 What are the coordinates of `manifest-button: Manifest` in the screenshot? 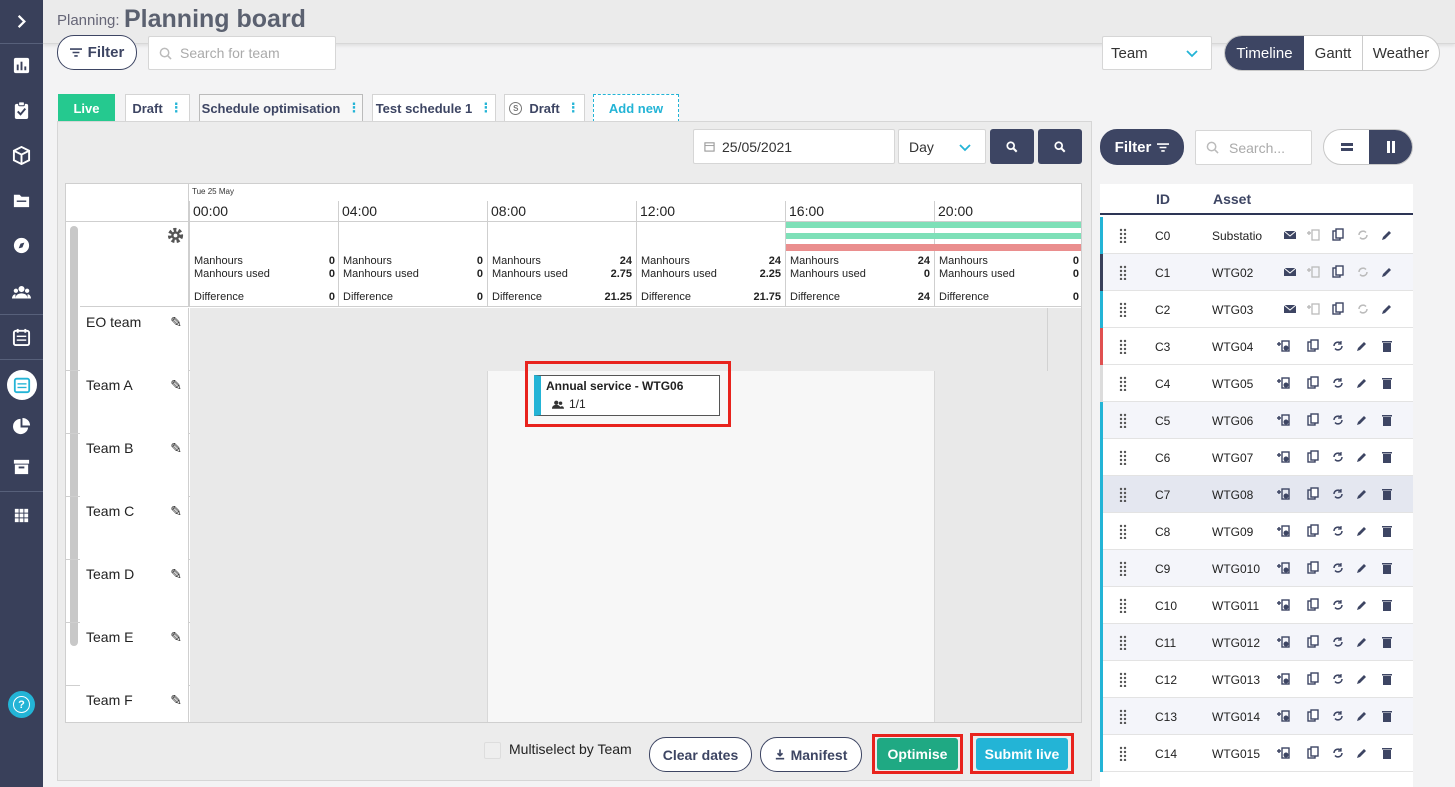 It's located at (811, 754).